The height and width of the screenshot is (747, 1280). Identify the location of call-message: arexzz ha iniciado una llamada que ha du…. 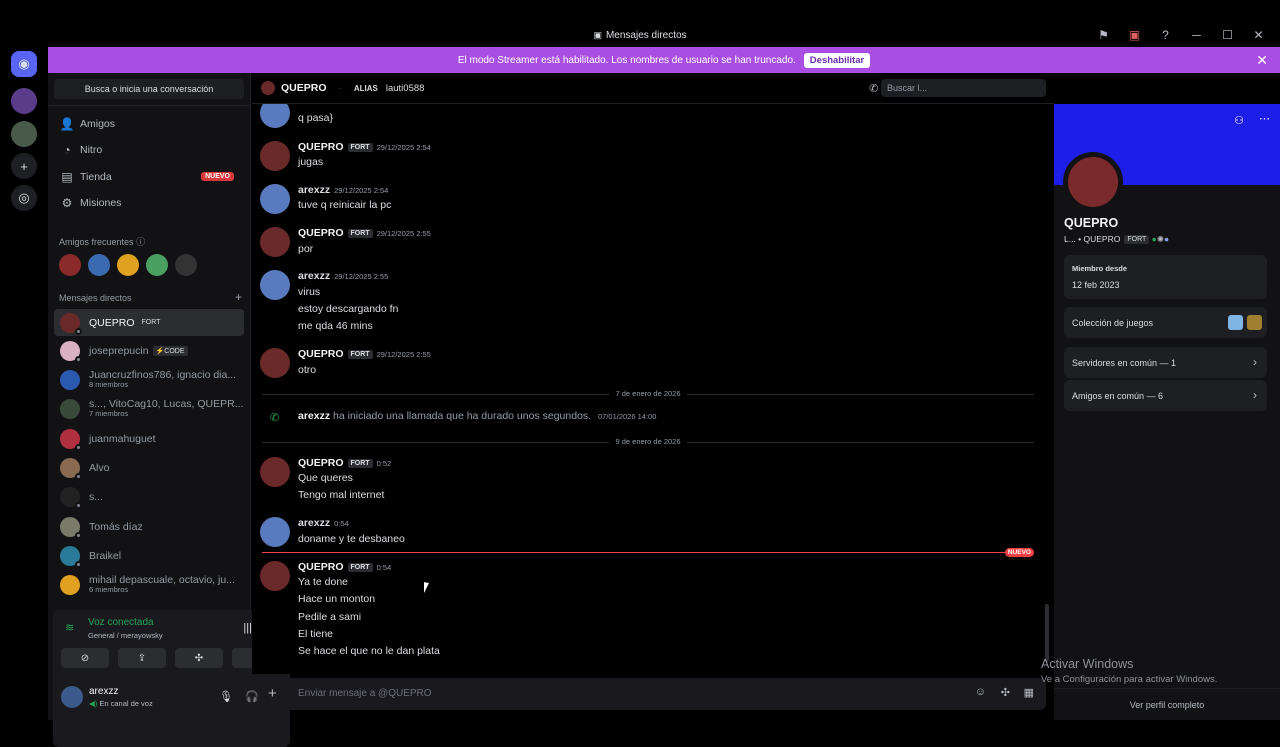
(477, 416).